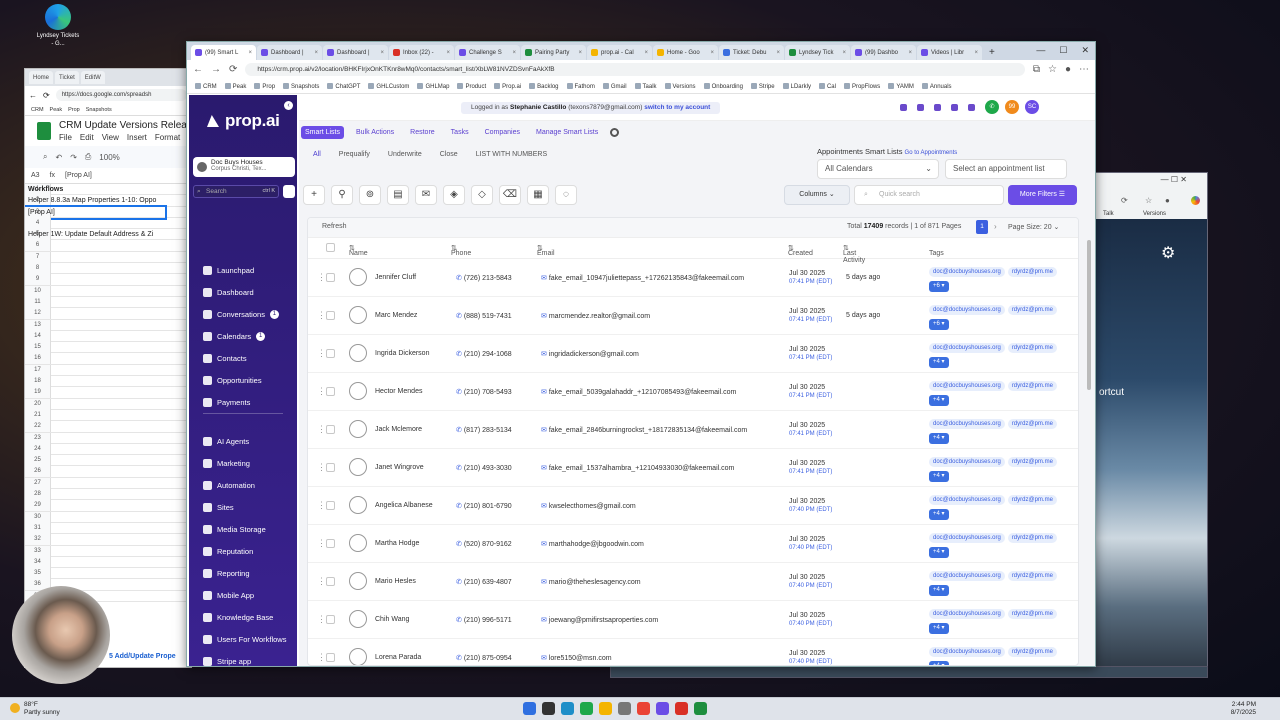  Describe the element at coordinates (38, 506) in the screenshot. I see `row-number: 29` at that location.